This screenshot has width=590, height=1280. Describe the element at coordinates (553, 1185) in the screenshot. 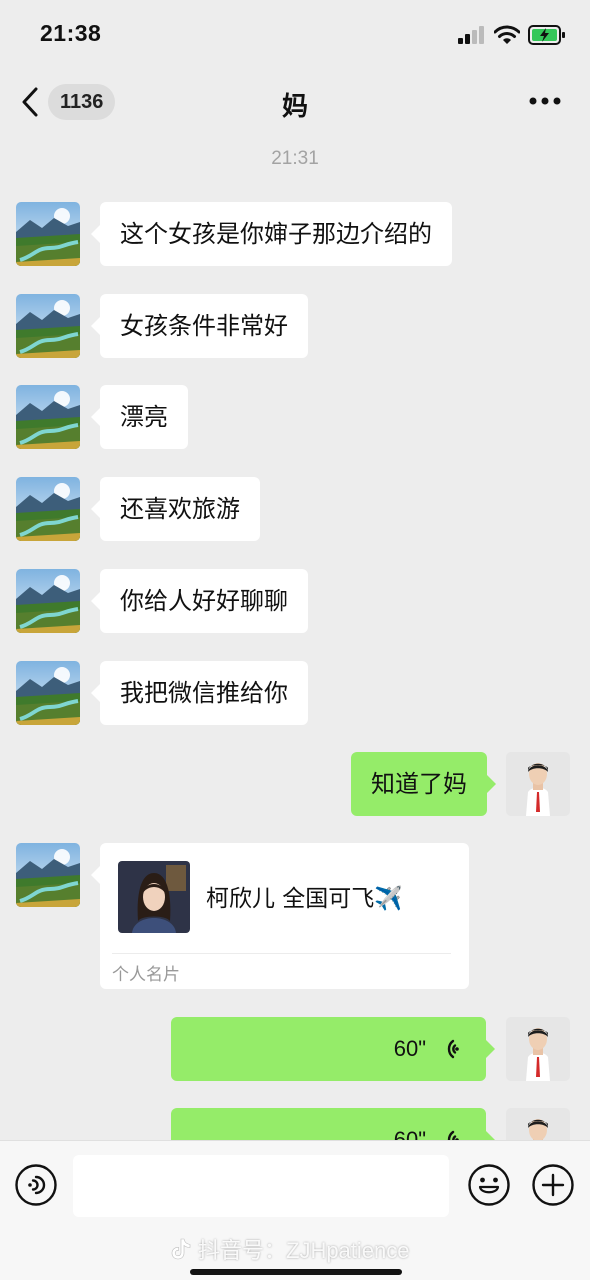

I see `plus-icon` at that location.